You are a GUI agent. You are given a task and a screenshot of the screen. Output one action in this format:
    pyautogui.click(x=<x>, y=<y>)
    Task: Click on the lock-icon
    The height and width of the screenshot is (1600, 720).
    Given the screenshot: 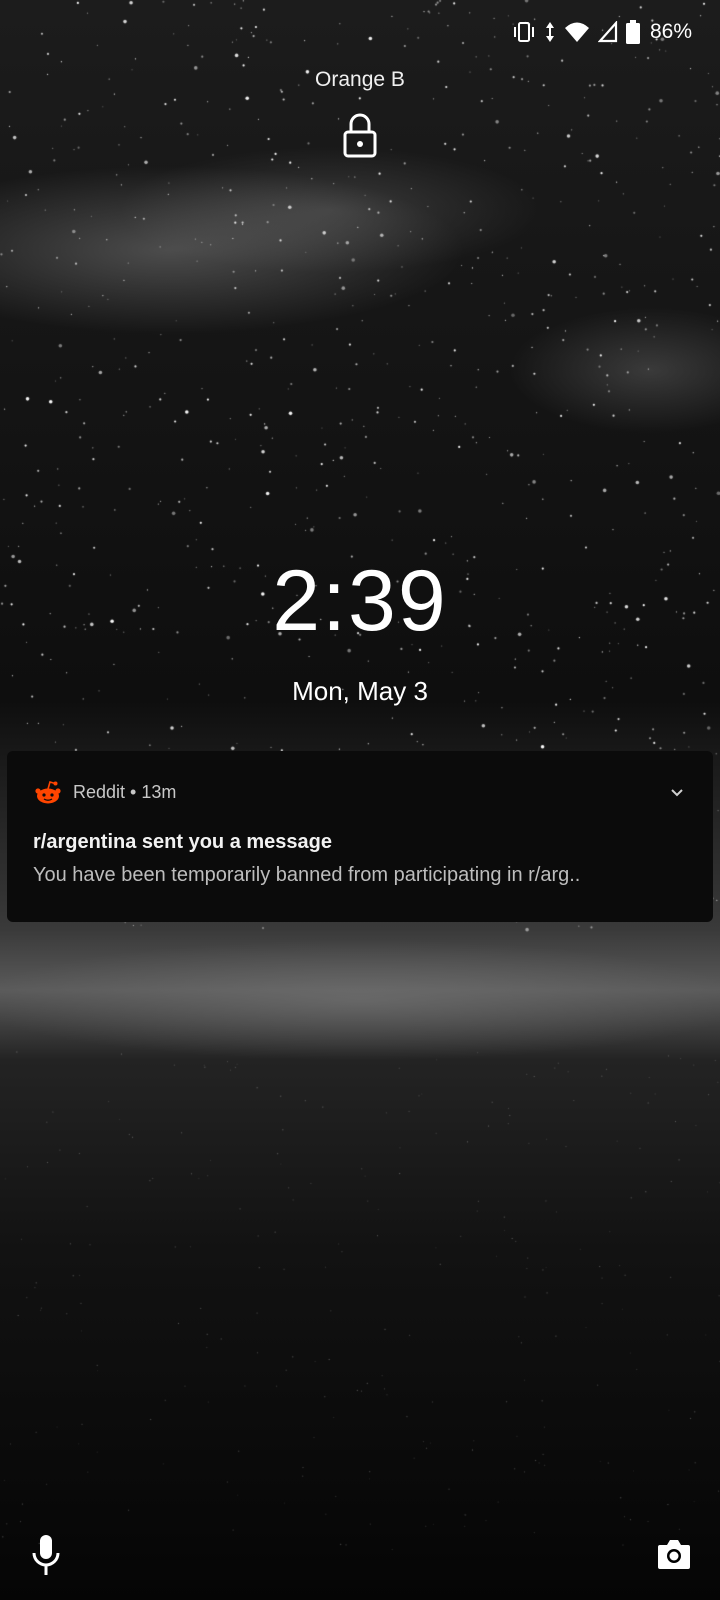 What is the action you would take?
    pyautogui.click(x=360, y=135)
    